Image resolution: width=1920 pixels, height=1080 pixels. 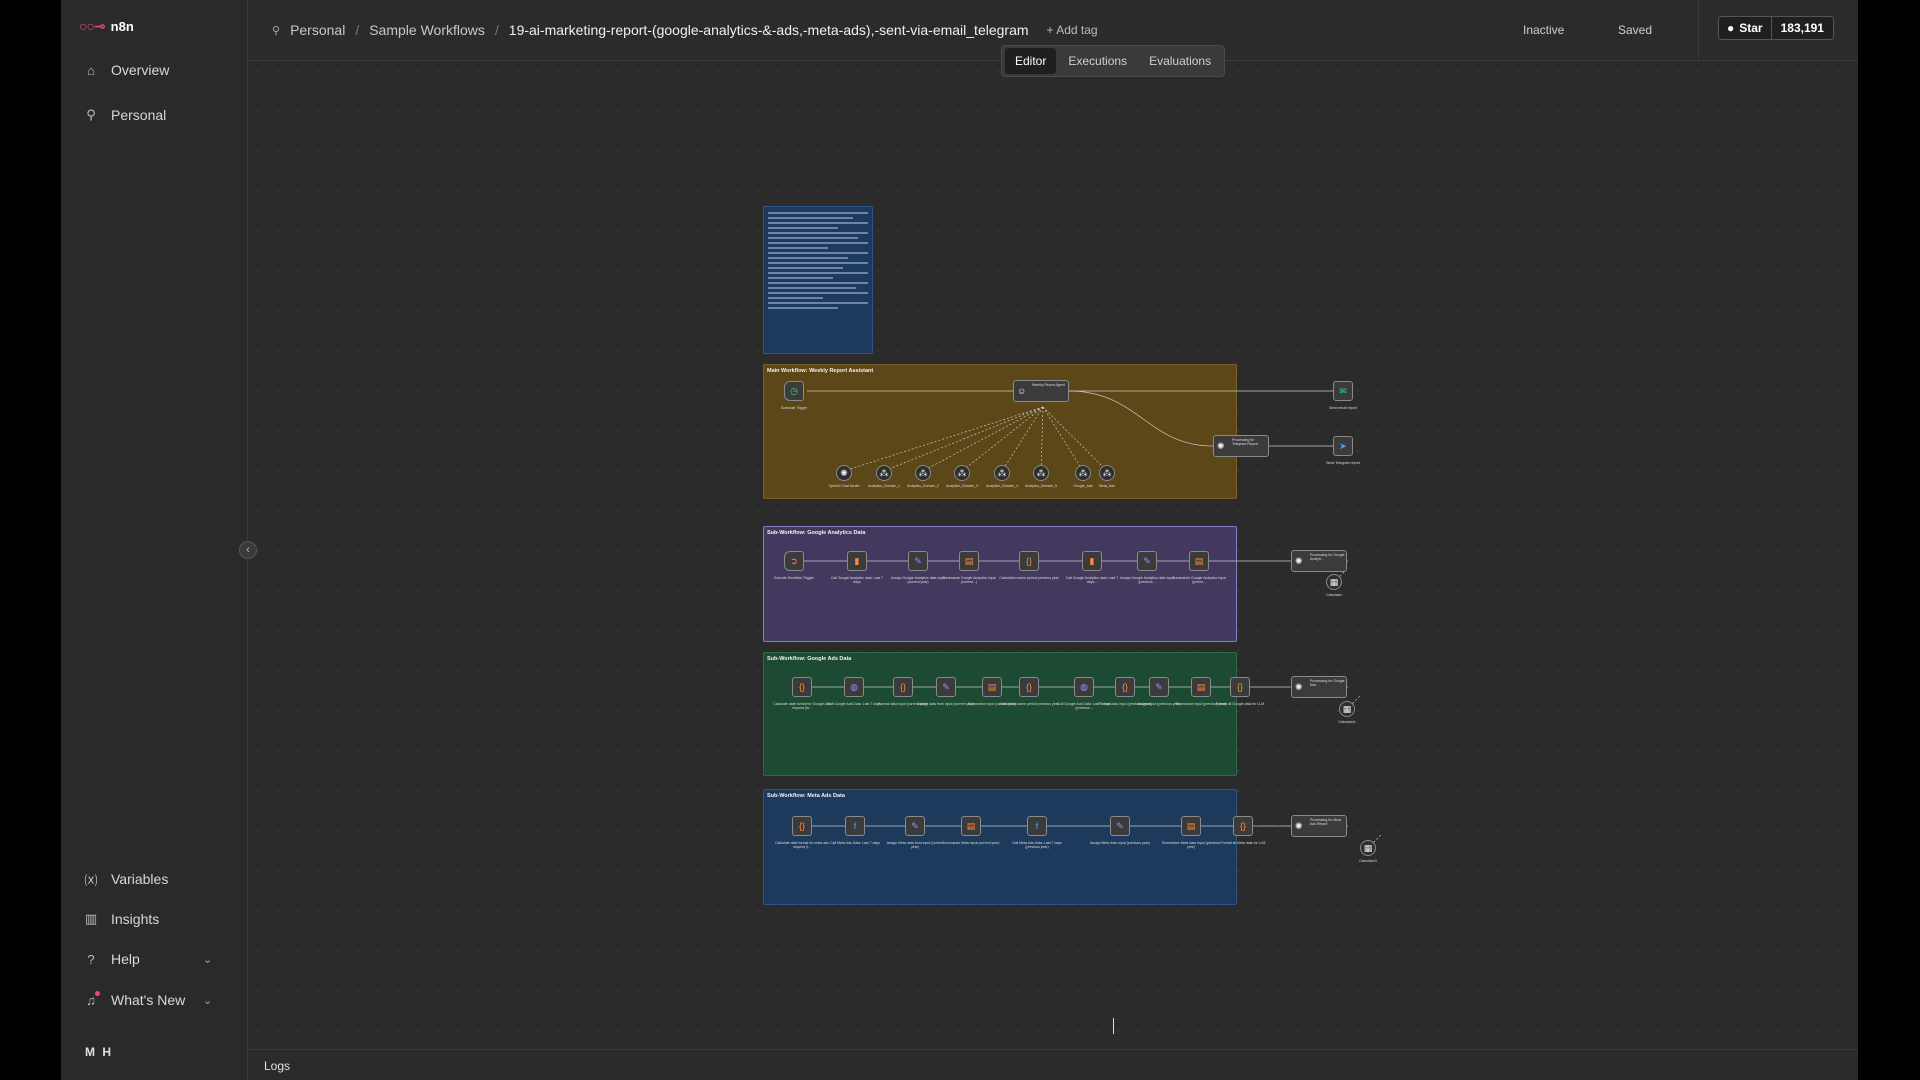 What do you see at coordinates (121, 919) in the screenshot?
I see `sidebar-item-insights: ▥ Insights` at bounding box center [121, 919].